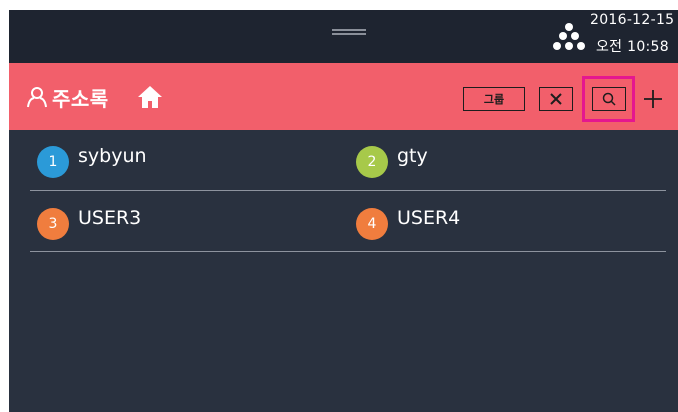  Describe the element at coordinates (53, 224) in the screenshot. I see `contact-number-badge: 3` at that location.